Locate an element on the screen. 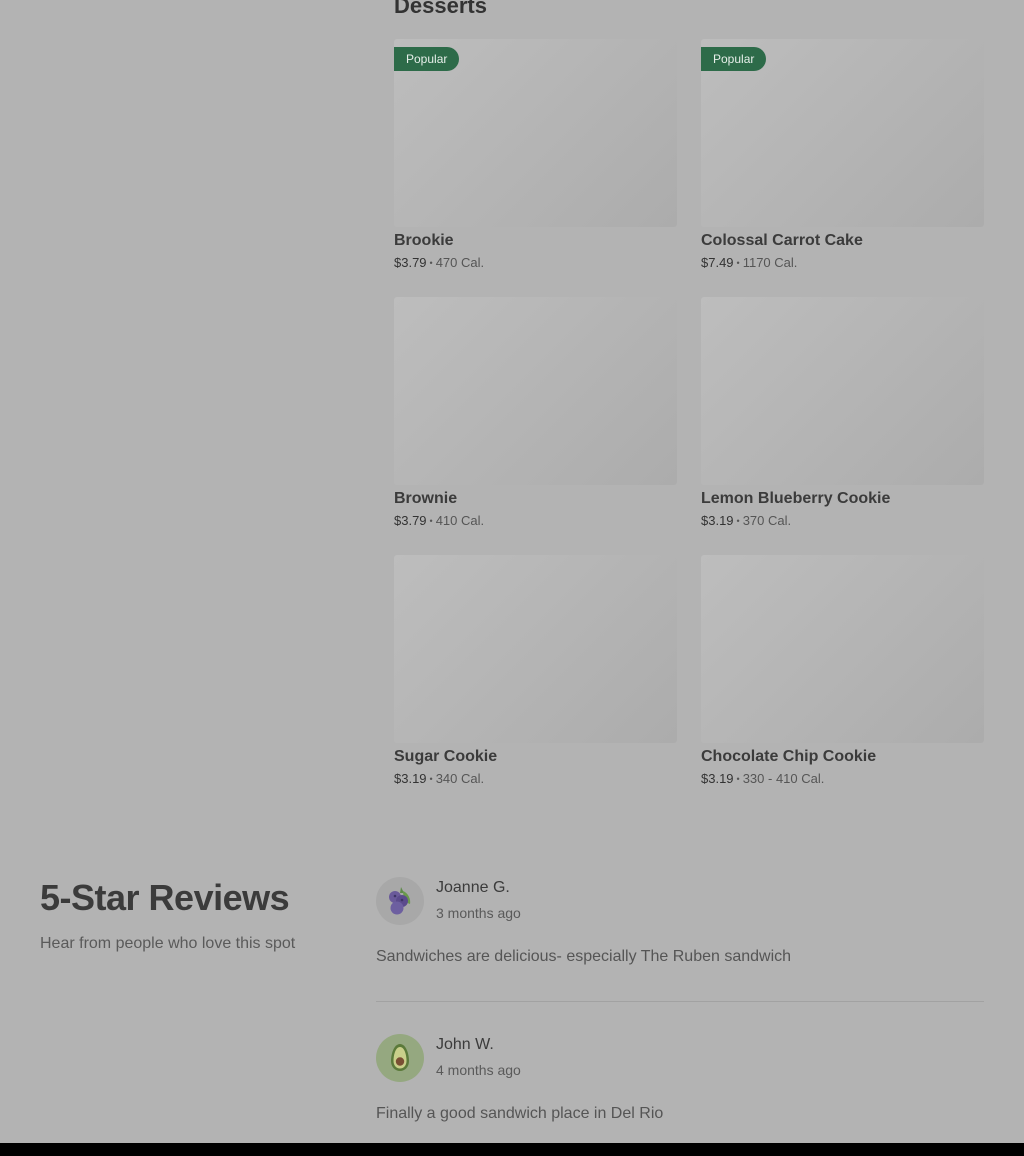 The height and width of the screenshot is (1156, 1024). menu-item-name: Lemon Blueberry Cookie is located at coordinates (796, 498).